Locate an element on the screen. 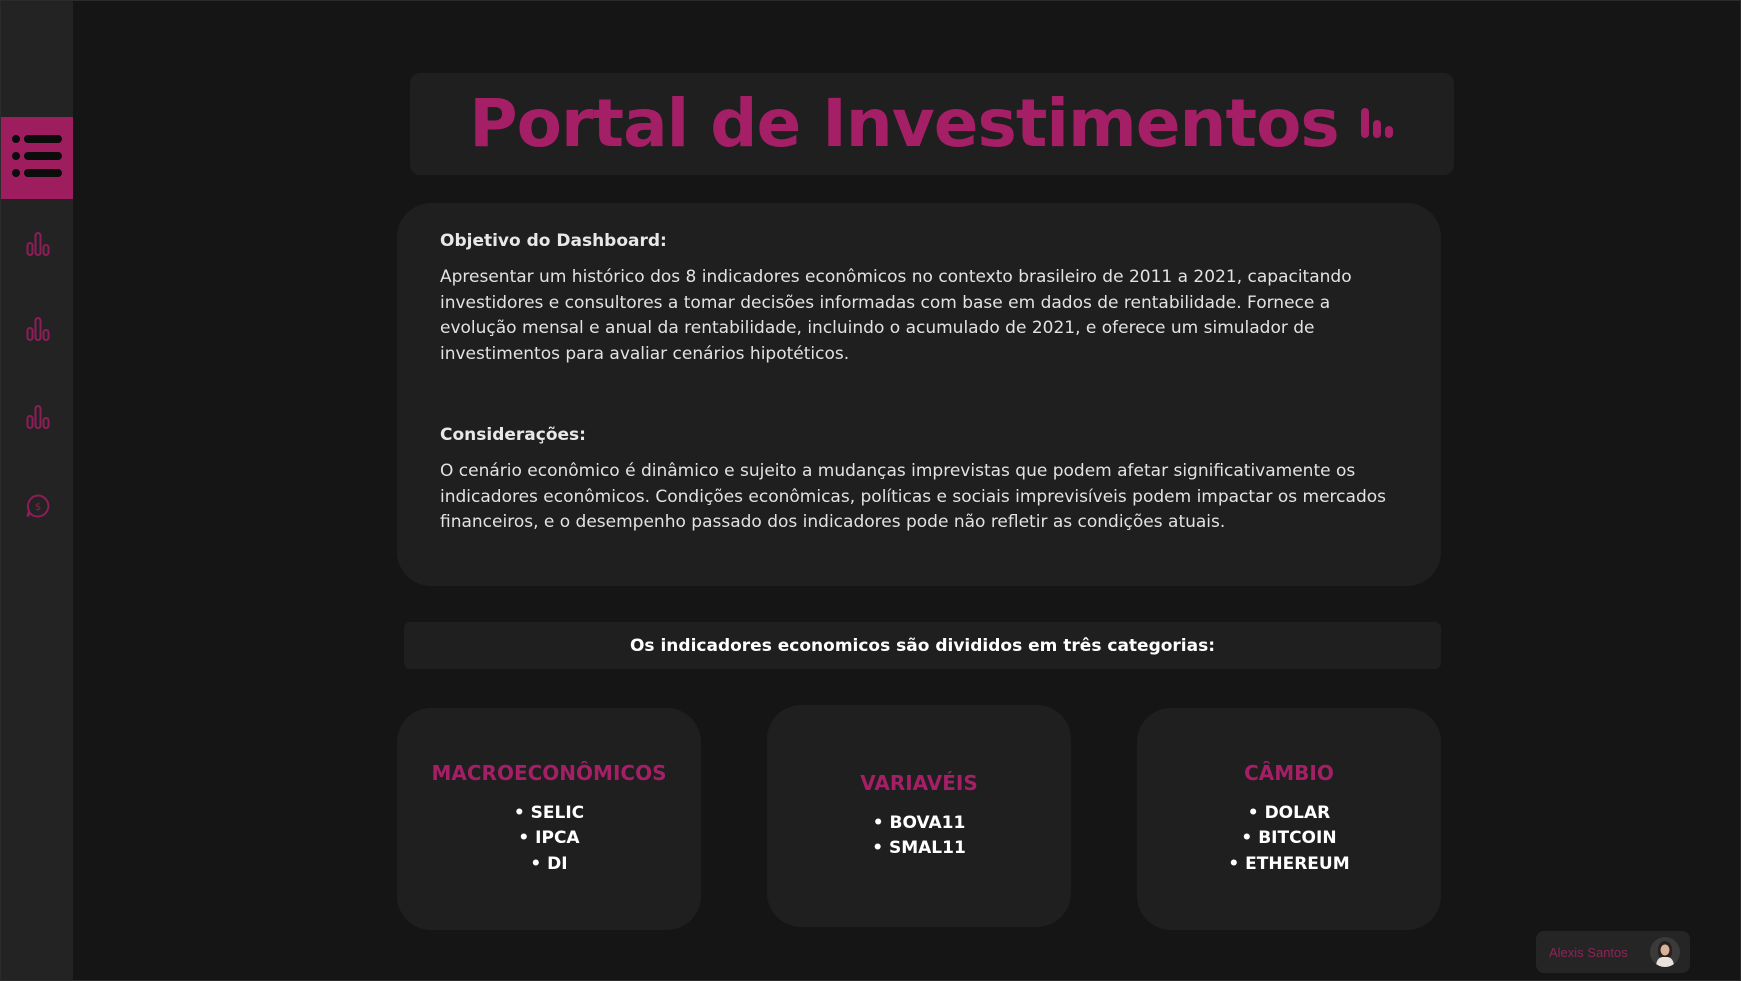  user-avatar is located at coordinates (1665, 952).